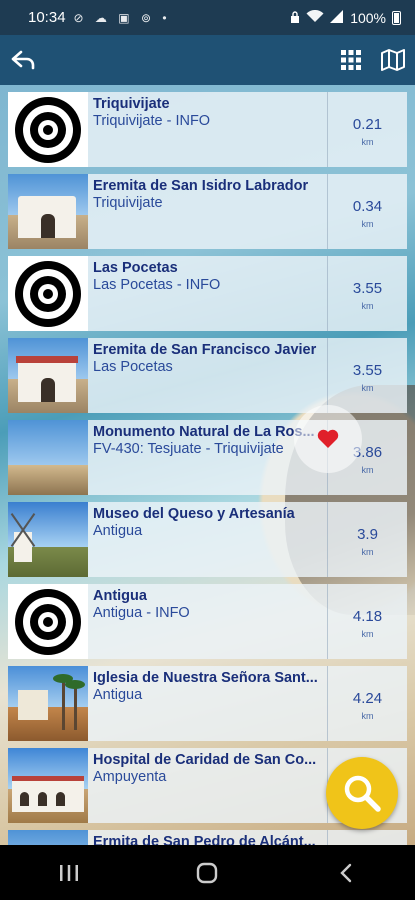 This screenshot has width=415, height=900. I want to click on item-distance: 4.24 km, so click(367, 703).